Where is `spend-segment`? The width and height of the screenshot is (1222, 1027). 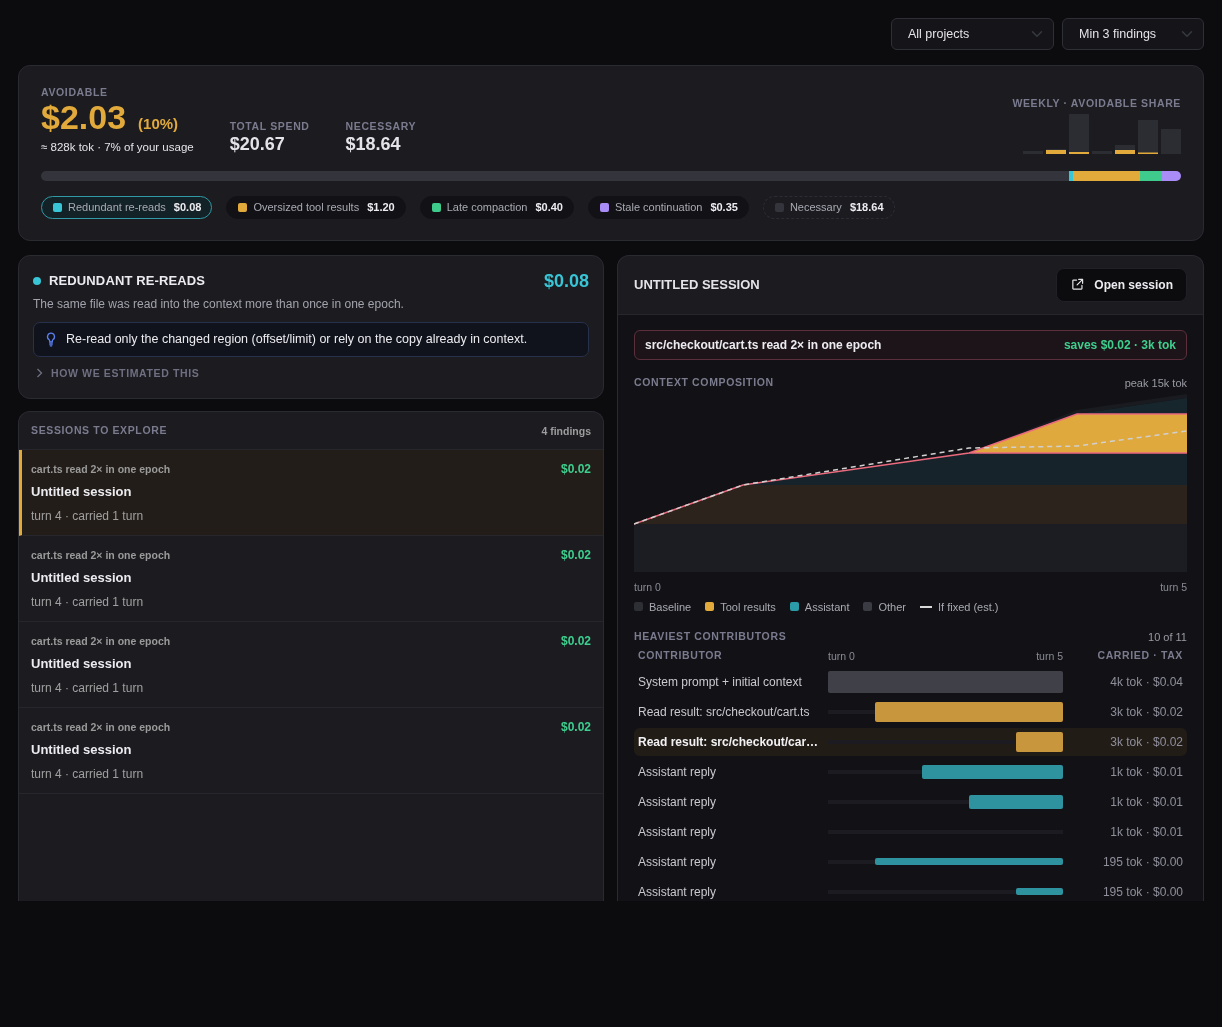
spend-segment is located at coordinates (1171, 175).